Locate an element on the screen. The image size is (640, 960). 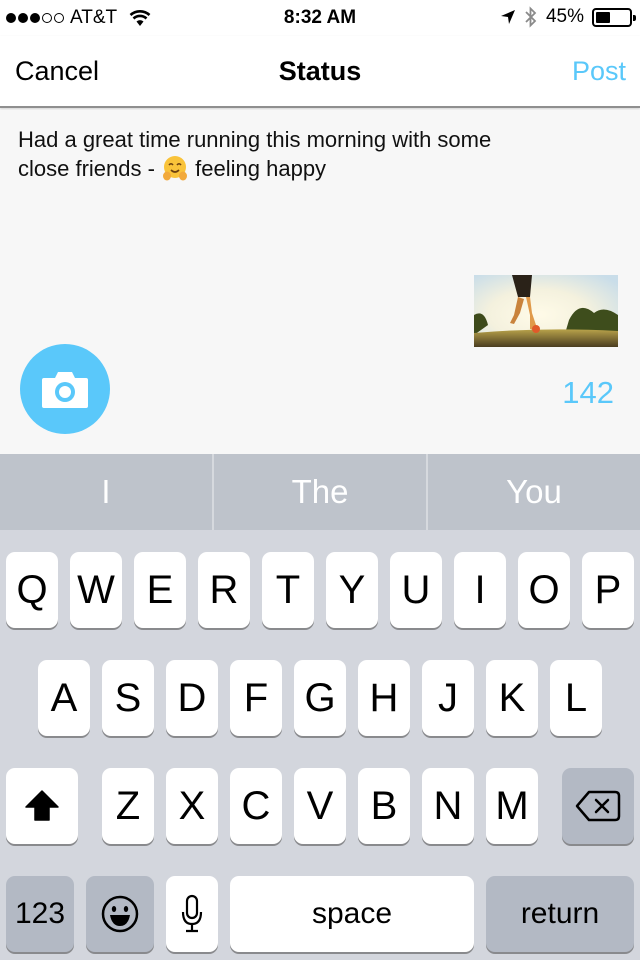
shift-key is located at coordinates (42, 806).